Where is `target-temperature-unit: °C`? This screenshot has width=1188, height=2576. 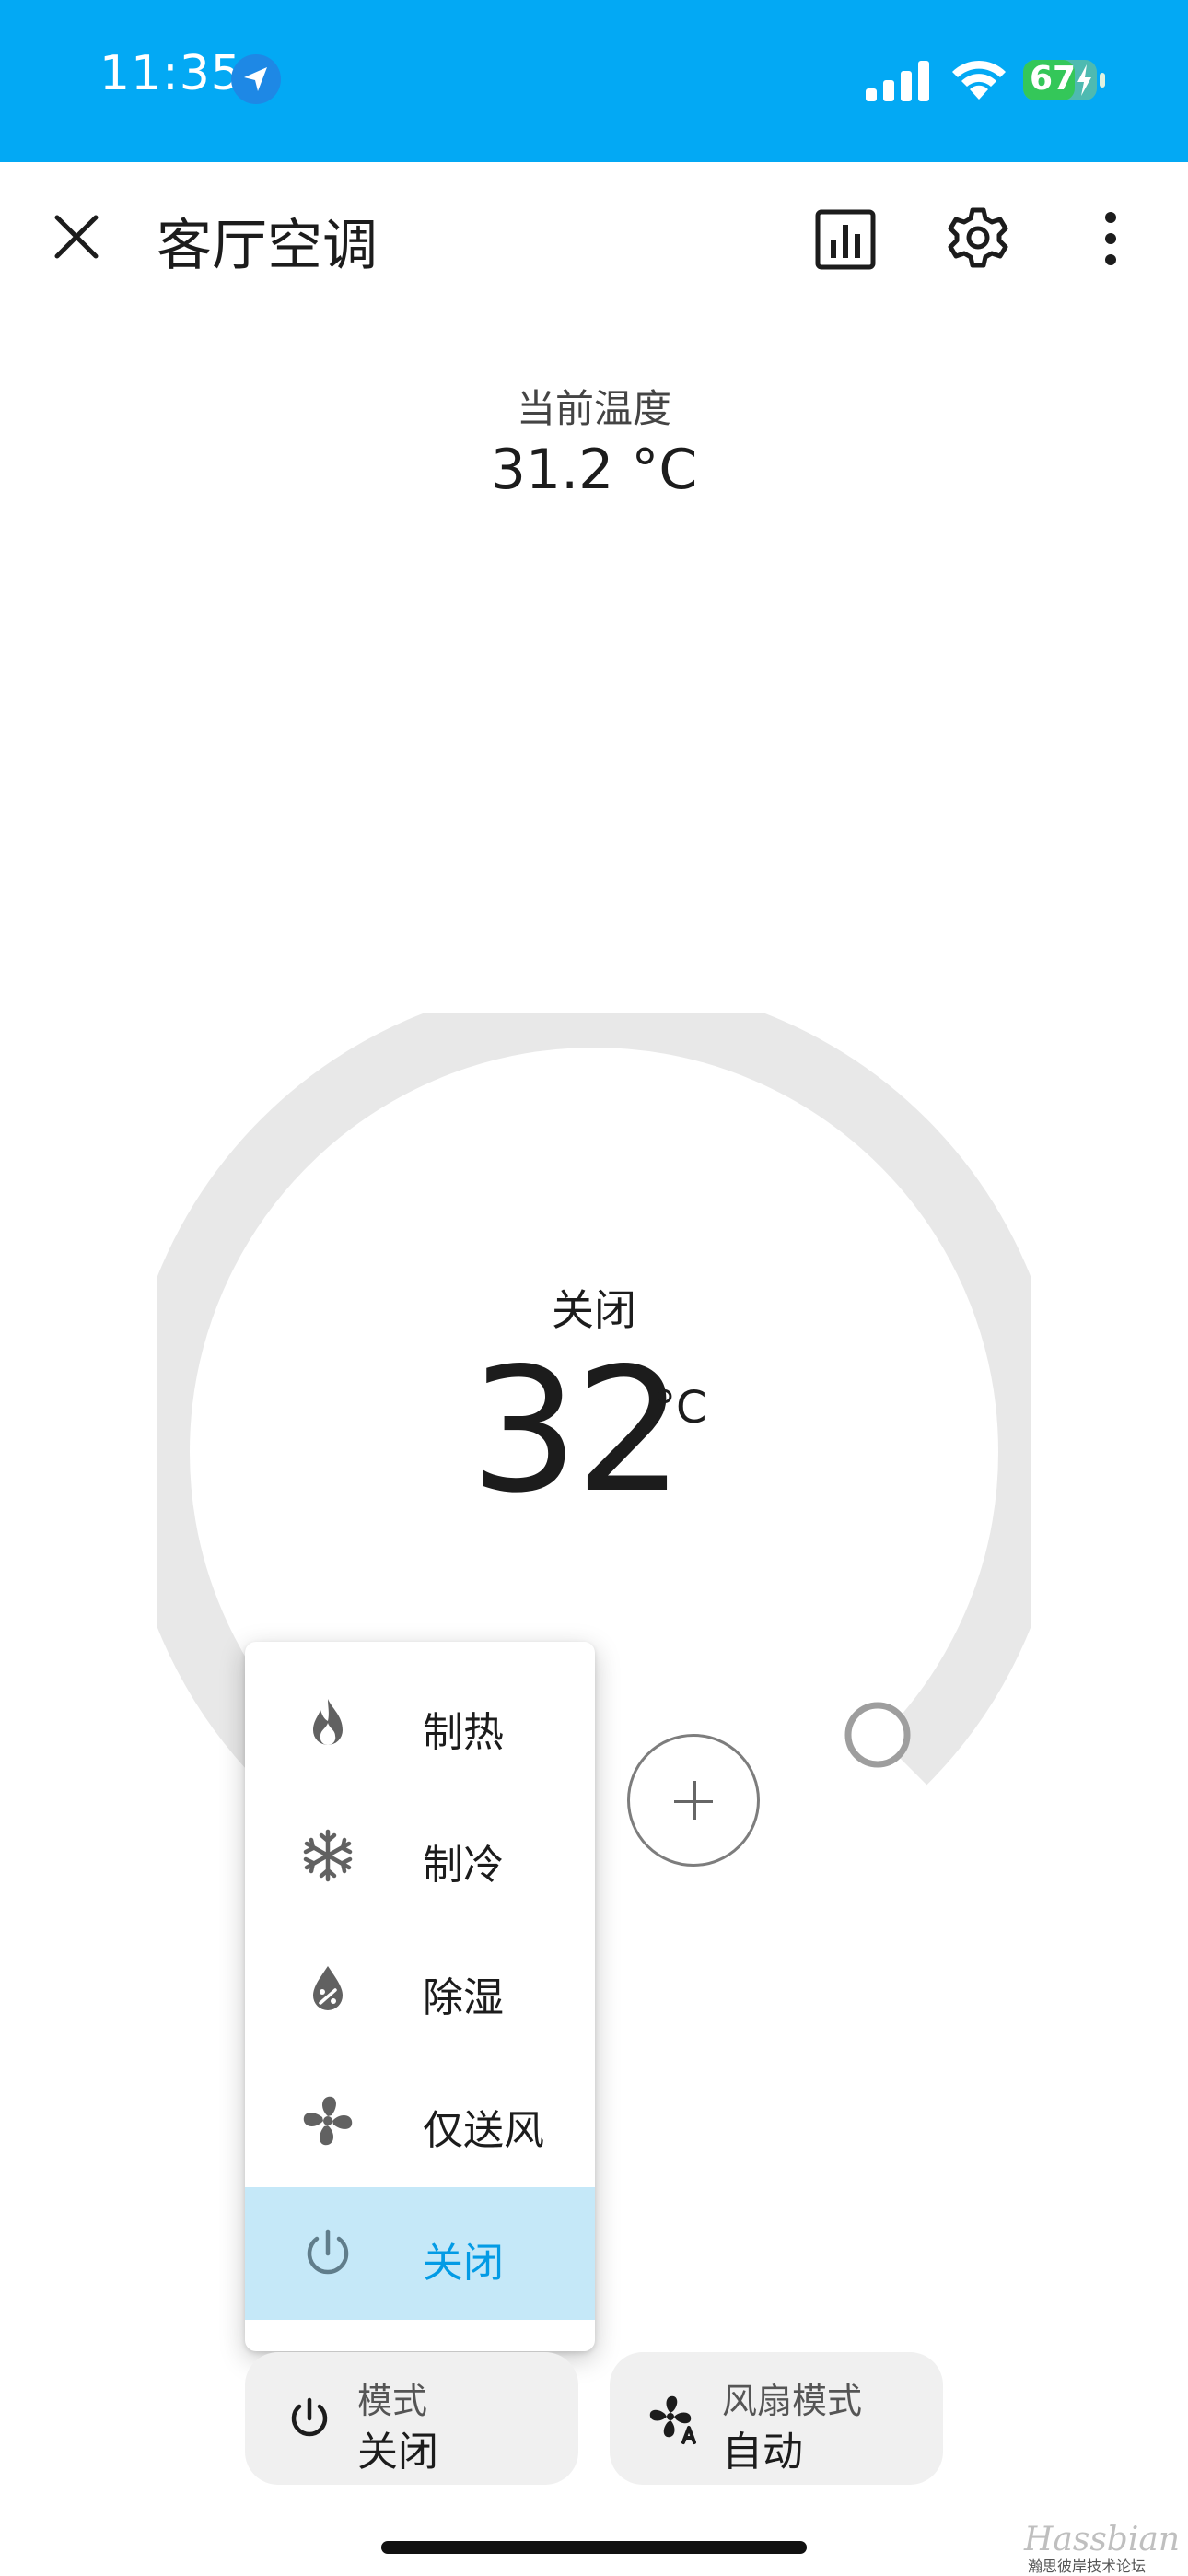
target-temperature-unit: °C is located at coordinates (680, 1408).